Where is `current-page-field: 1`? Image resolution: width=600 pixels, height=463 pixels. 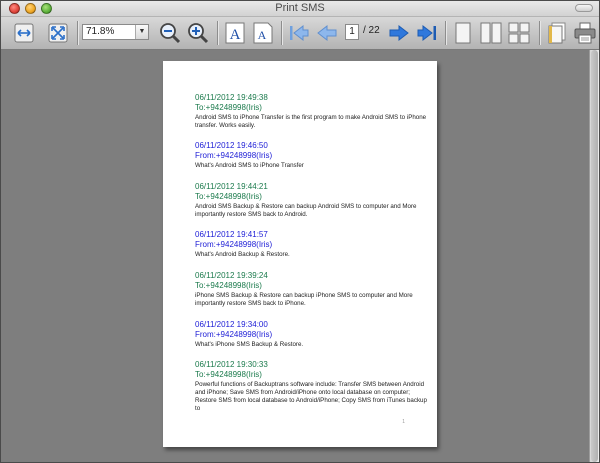
current-page-field: 1 is located at coordinates (352, 32).